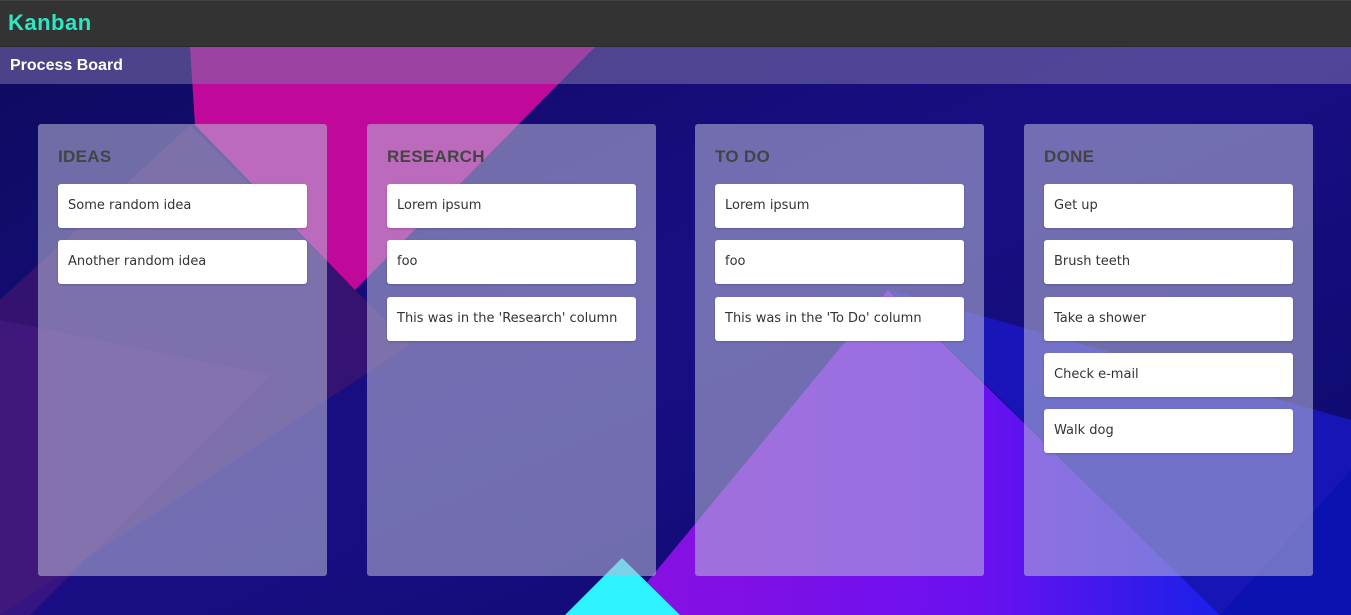 The height and width of the screenshot is (615, 1351). I want to click on card: Some random idea, so click(182, 206).